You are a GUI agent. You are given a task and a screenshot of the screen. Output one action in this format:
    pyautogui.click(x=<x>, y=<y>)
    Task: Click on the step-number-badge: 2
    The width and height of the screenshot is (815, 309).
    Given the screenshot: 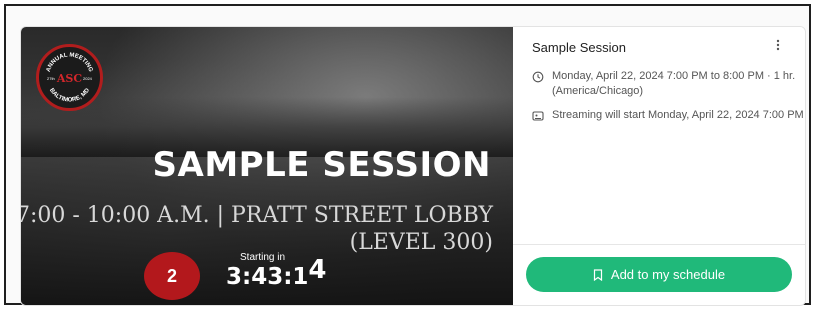 What is the action you would take?
    pyautogui.click(x=172, y=276)
    